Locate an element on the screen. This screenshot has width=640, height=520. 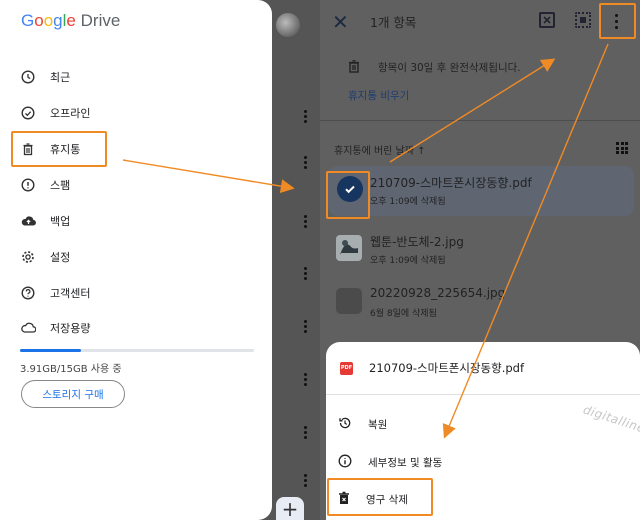
file-deleted-time: 6월 8일에 삭제됨 is located at coordinates (403, 314).